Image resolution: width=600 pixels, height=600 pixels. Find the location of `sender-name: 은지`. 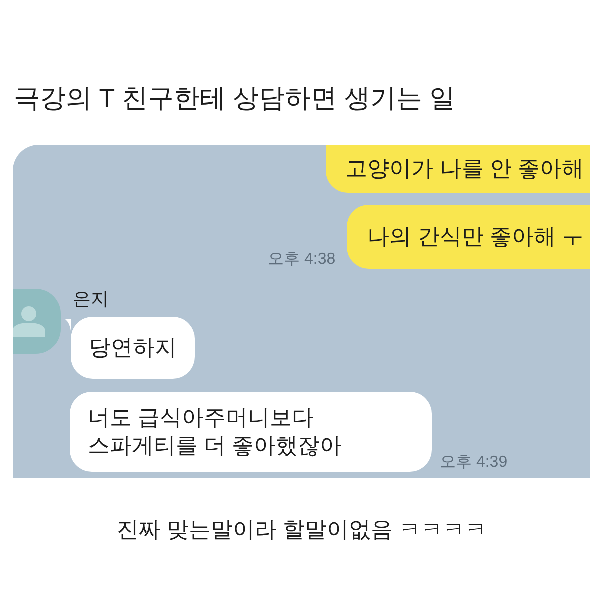

sender-name: 은지 is located at coordinates (91, 299).